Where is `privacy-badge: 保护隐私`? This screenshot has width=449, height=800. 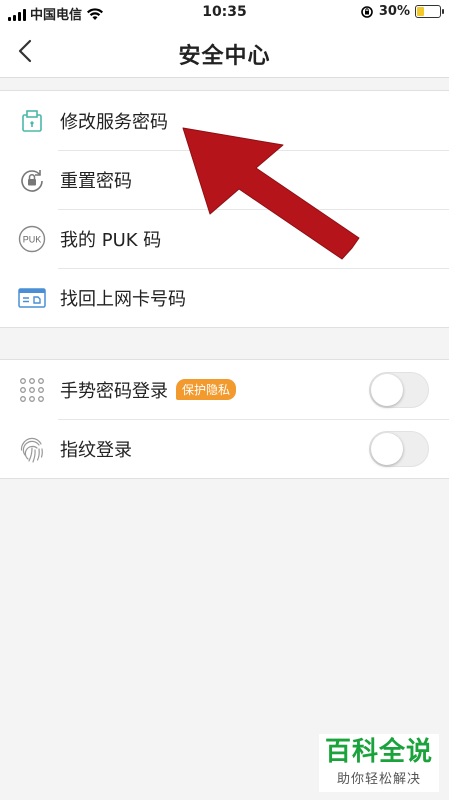
privacy-badge: 保护隐私 is located at coordinates (206, 389).